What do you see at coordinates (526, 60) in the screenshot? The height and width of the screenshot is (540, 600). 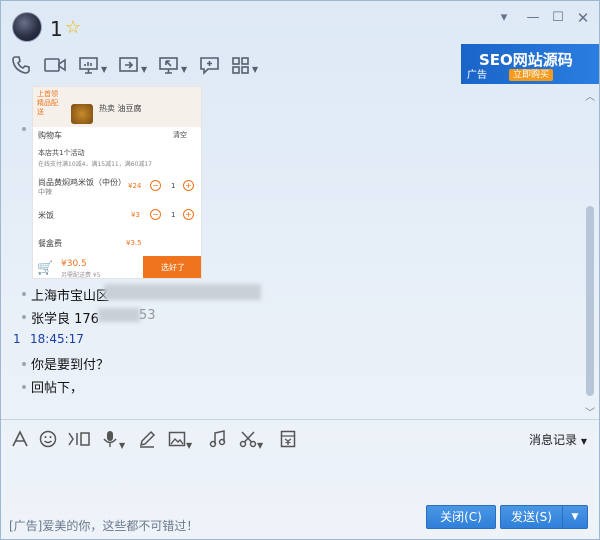 I see `ad-title: SEO网站源码` at bounding box center [526, 60].